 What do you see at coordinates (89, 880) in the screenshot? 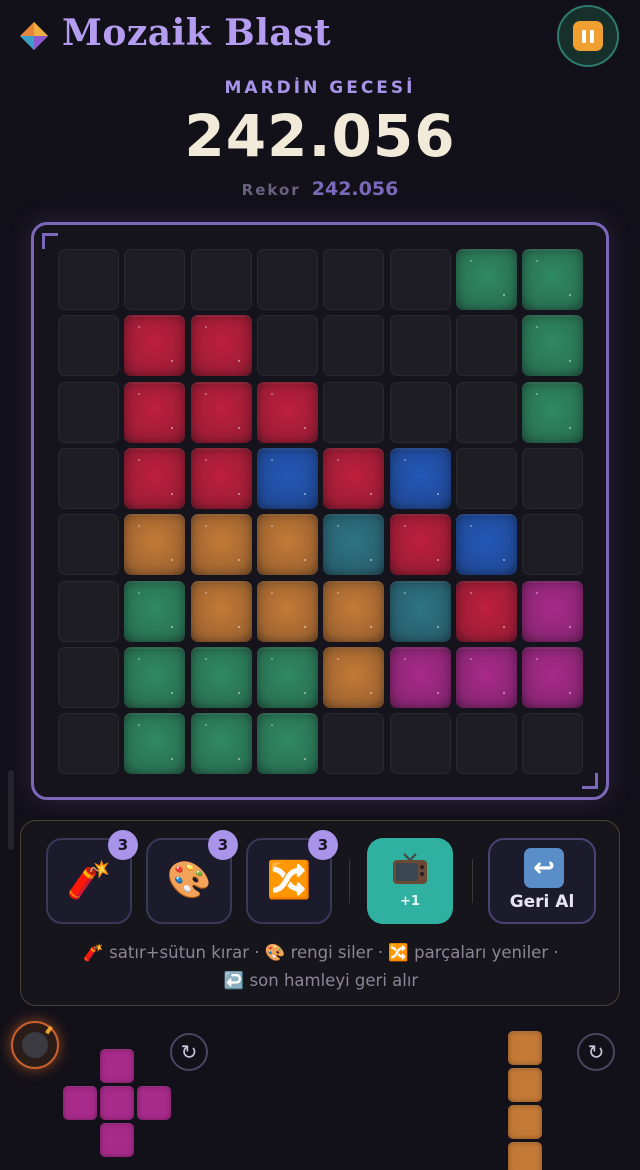
I see `dynamite-icon: 🧨` at bounding box center [89, 880].